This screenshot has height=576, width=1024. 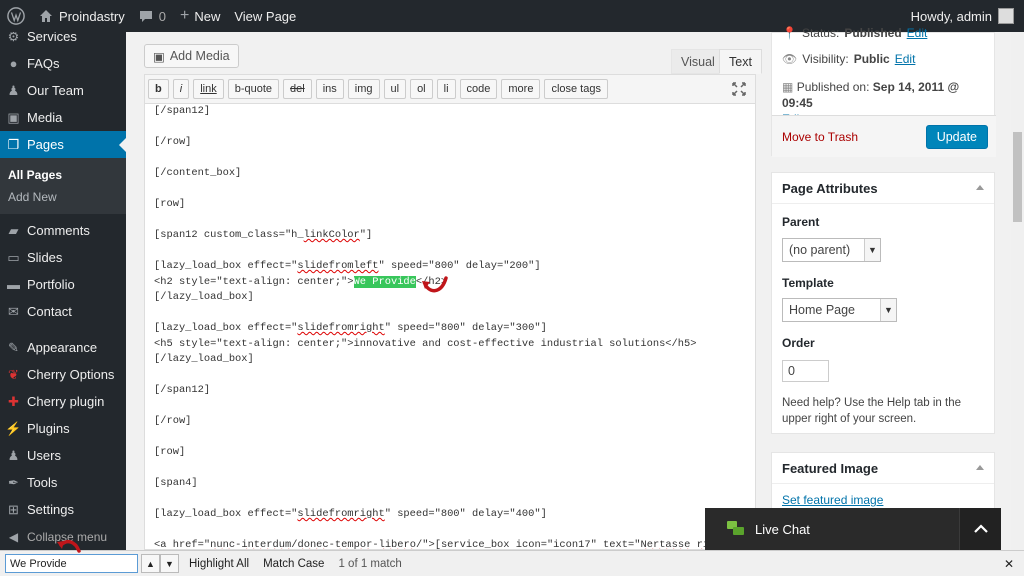 What do you see at coordinates (883, 468) in the screenshot?
I see `featured-image-header: Featured Image` at bounding box center [883, 468].